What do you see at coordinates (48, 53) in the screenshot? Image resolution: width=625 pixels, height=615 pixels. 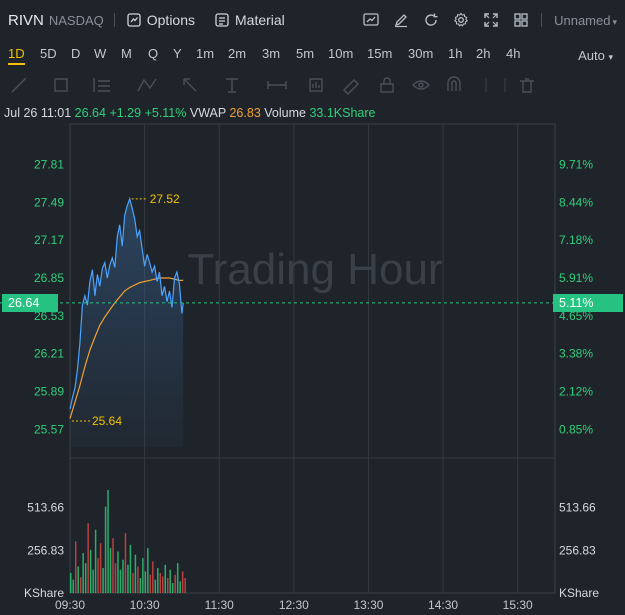 I see `timeframe-5d: 5D` at bounding box center [48, 53].